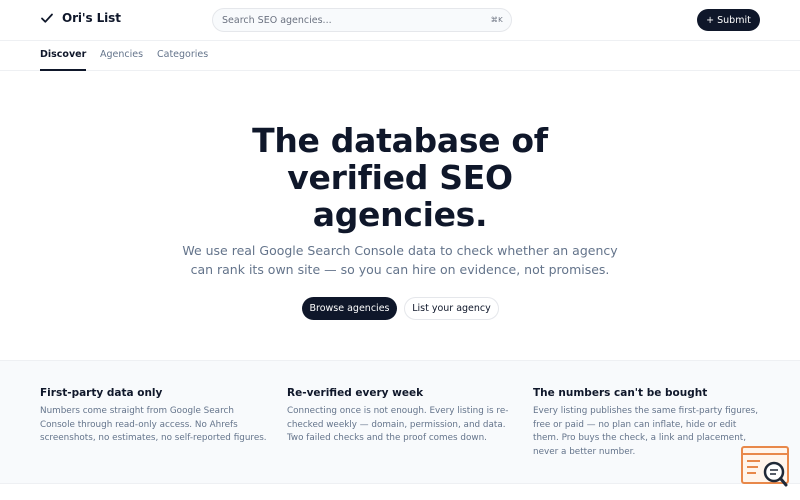 The height and width of the screenshot is (500, 800). Describe the element at coordinates (137, 411) in the screenshot. I see `feature-body-line: Numbers come straight from Google Search` at that location.